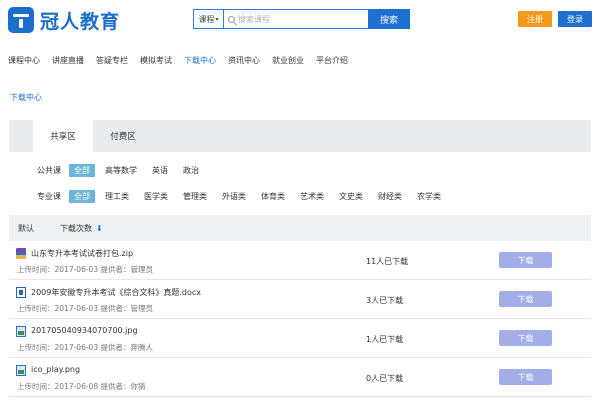 The width and height of the screenshot is (600, 400). I want to click on search-category-select: 课程 ▾, so click(208, 19).